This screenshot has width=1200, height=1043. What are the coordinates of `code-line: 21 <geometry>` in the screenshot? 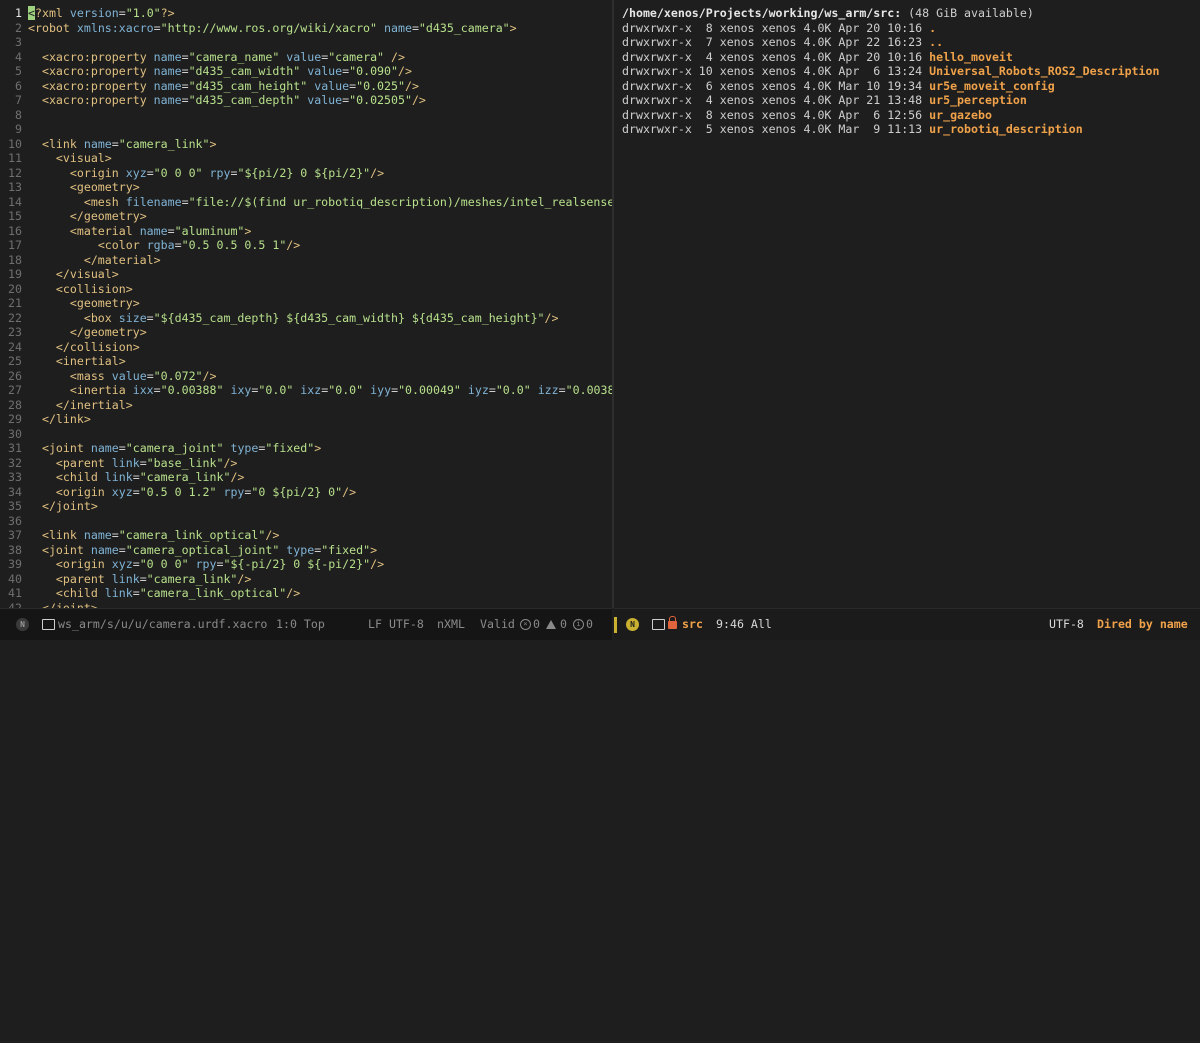 It's located at (306, 303).